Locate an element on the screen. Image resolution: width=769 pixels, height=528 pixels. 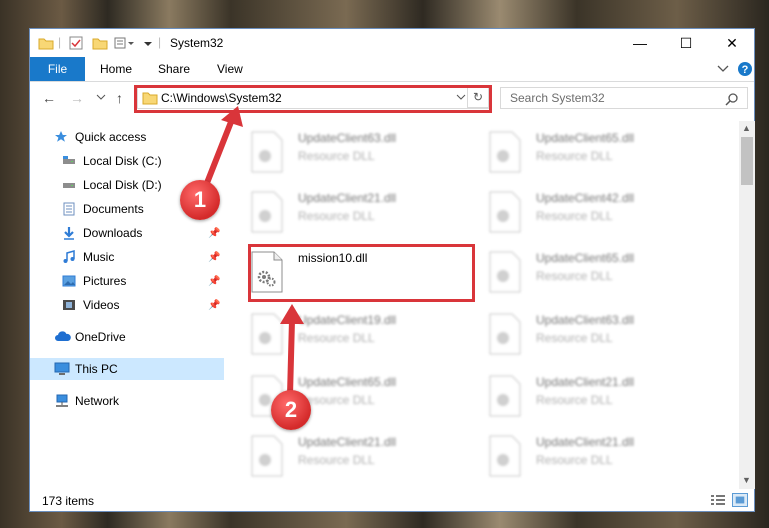
step-marker-1: 1 is located at coordinates (200, 200).